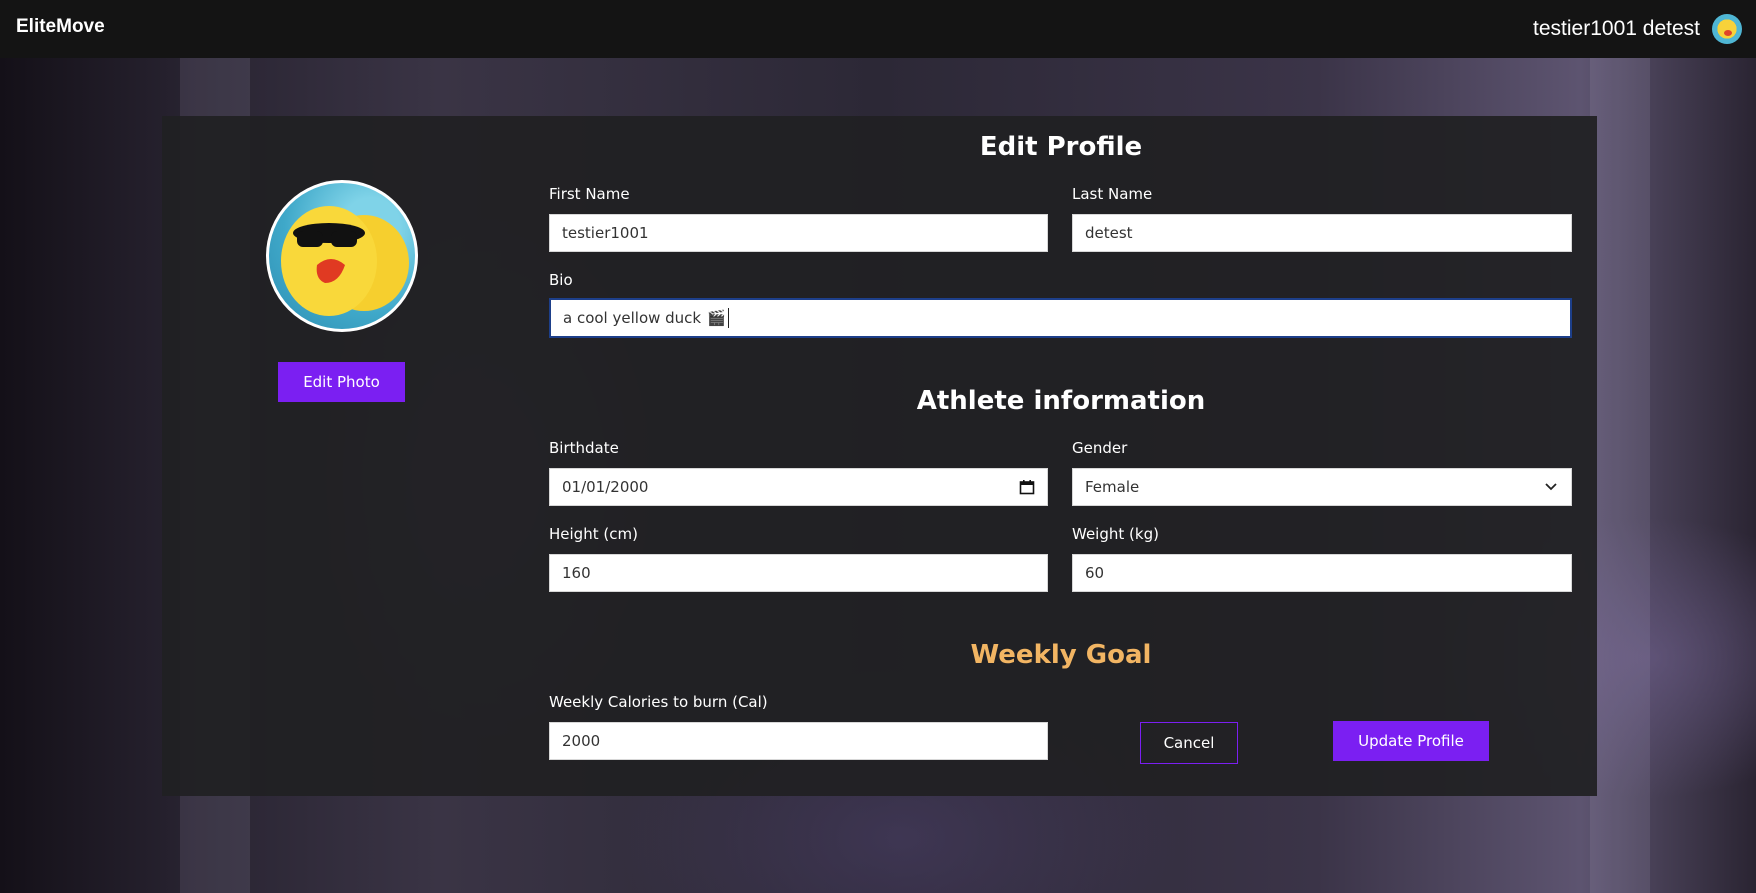  What do you see at coordinates (581, 741) in the screenshot?
I see `calories-value: 2000` at bounding box center [581, 741].